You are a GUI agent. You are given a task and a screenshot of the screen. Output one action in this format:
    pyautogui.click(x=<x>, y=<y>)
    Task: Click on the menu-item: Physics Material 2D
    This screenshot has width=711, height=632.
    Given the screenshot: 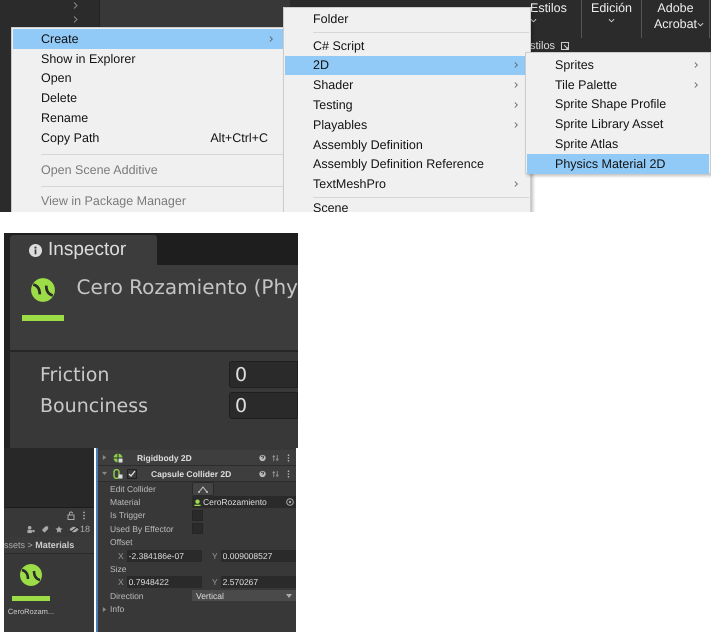 What is the action you would take?
    pyautogui.click(x=618, y=164)
    